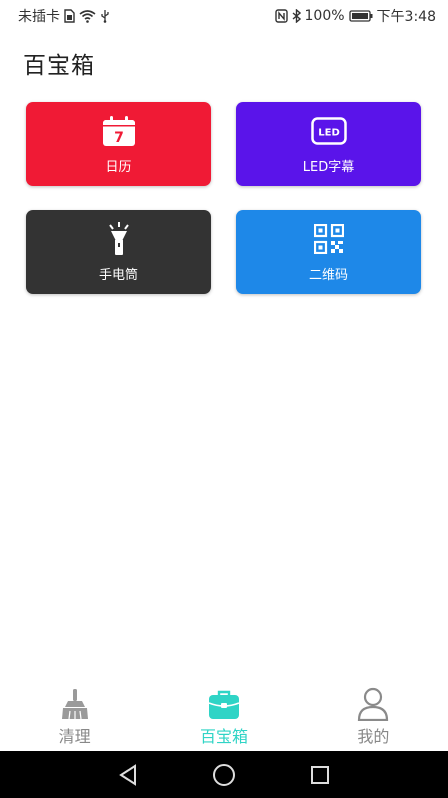  Describe the element at coordinates (87, 16) in the screenshot. I see `wifi-icon` at that location.